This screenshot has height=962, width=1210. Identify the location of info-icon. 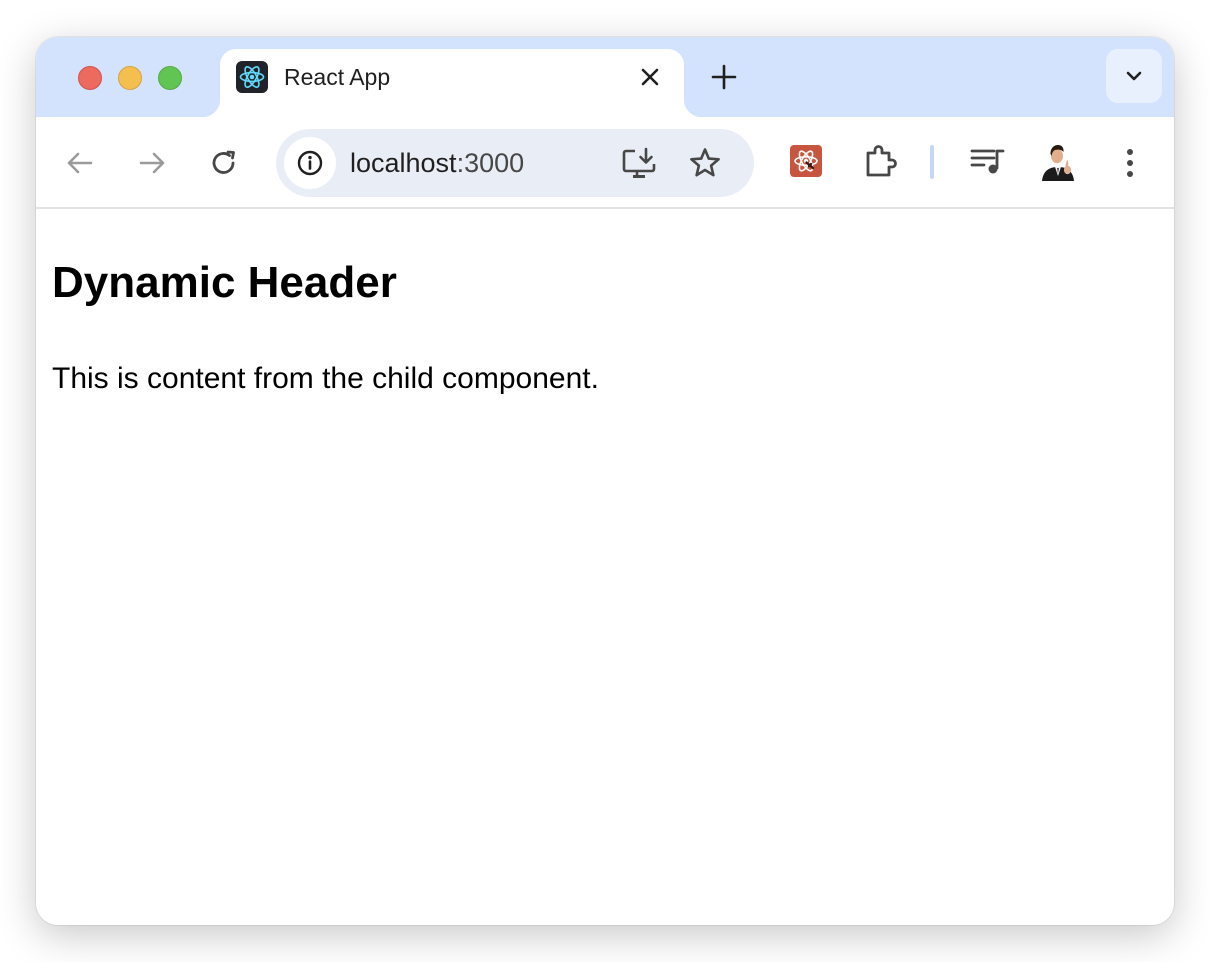
(310, 163).